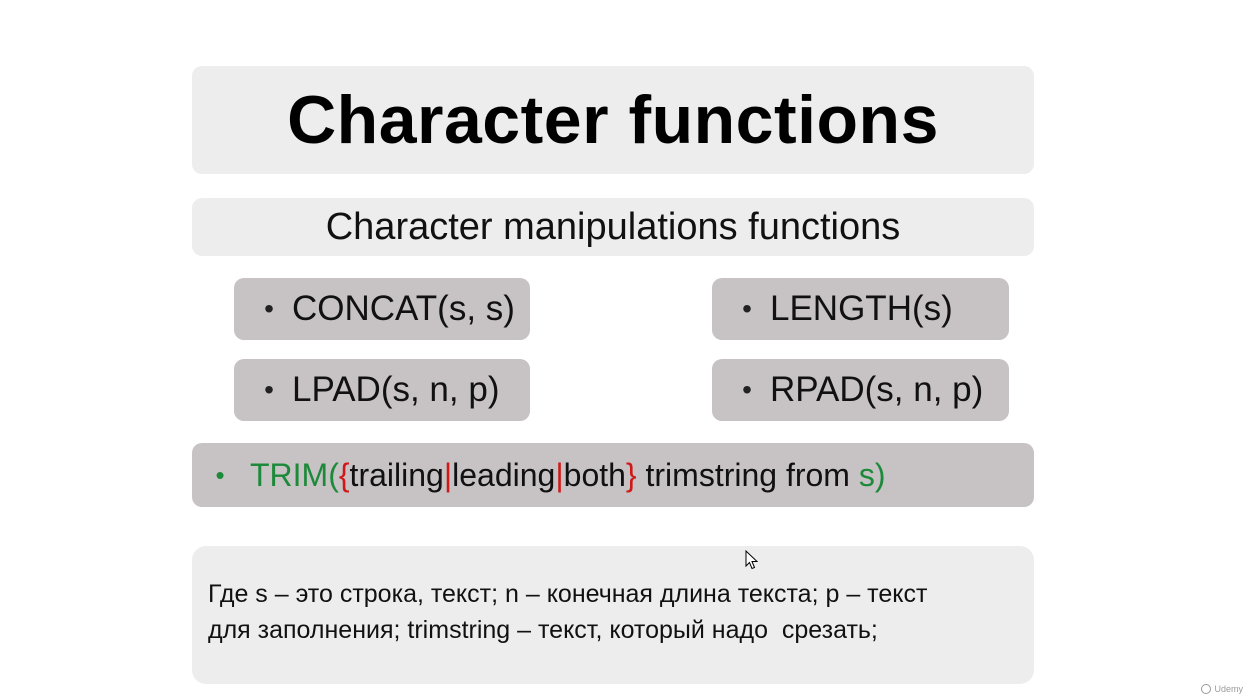  Describe the element at coordinates (344, 474) in the screenshot. I see `open-brace: {` at that location.